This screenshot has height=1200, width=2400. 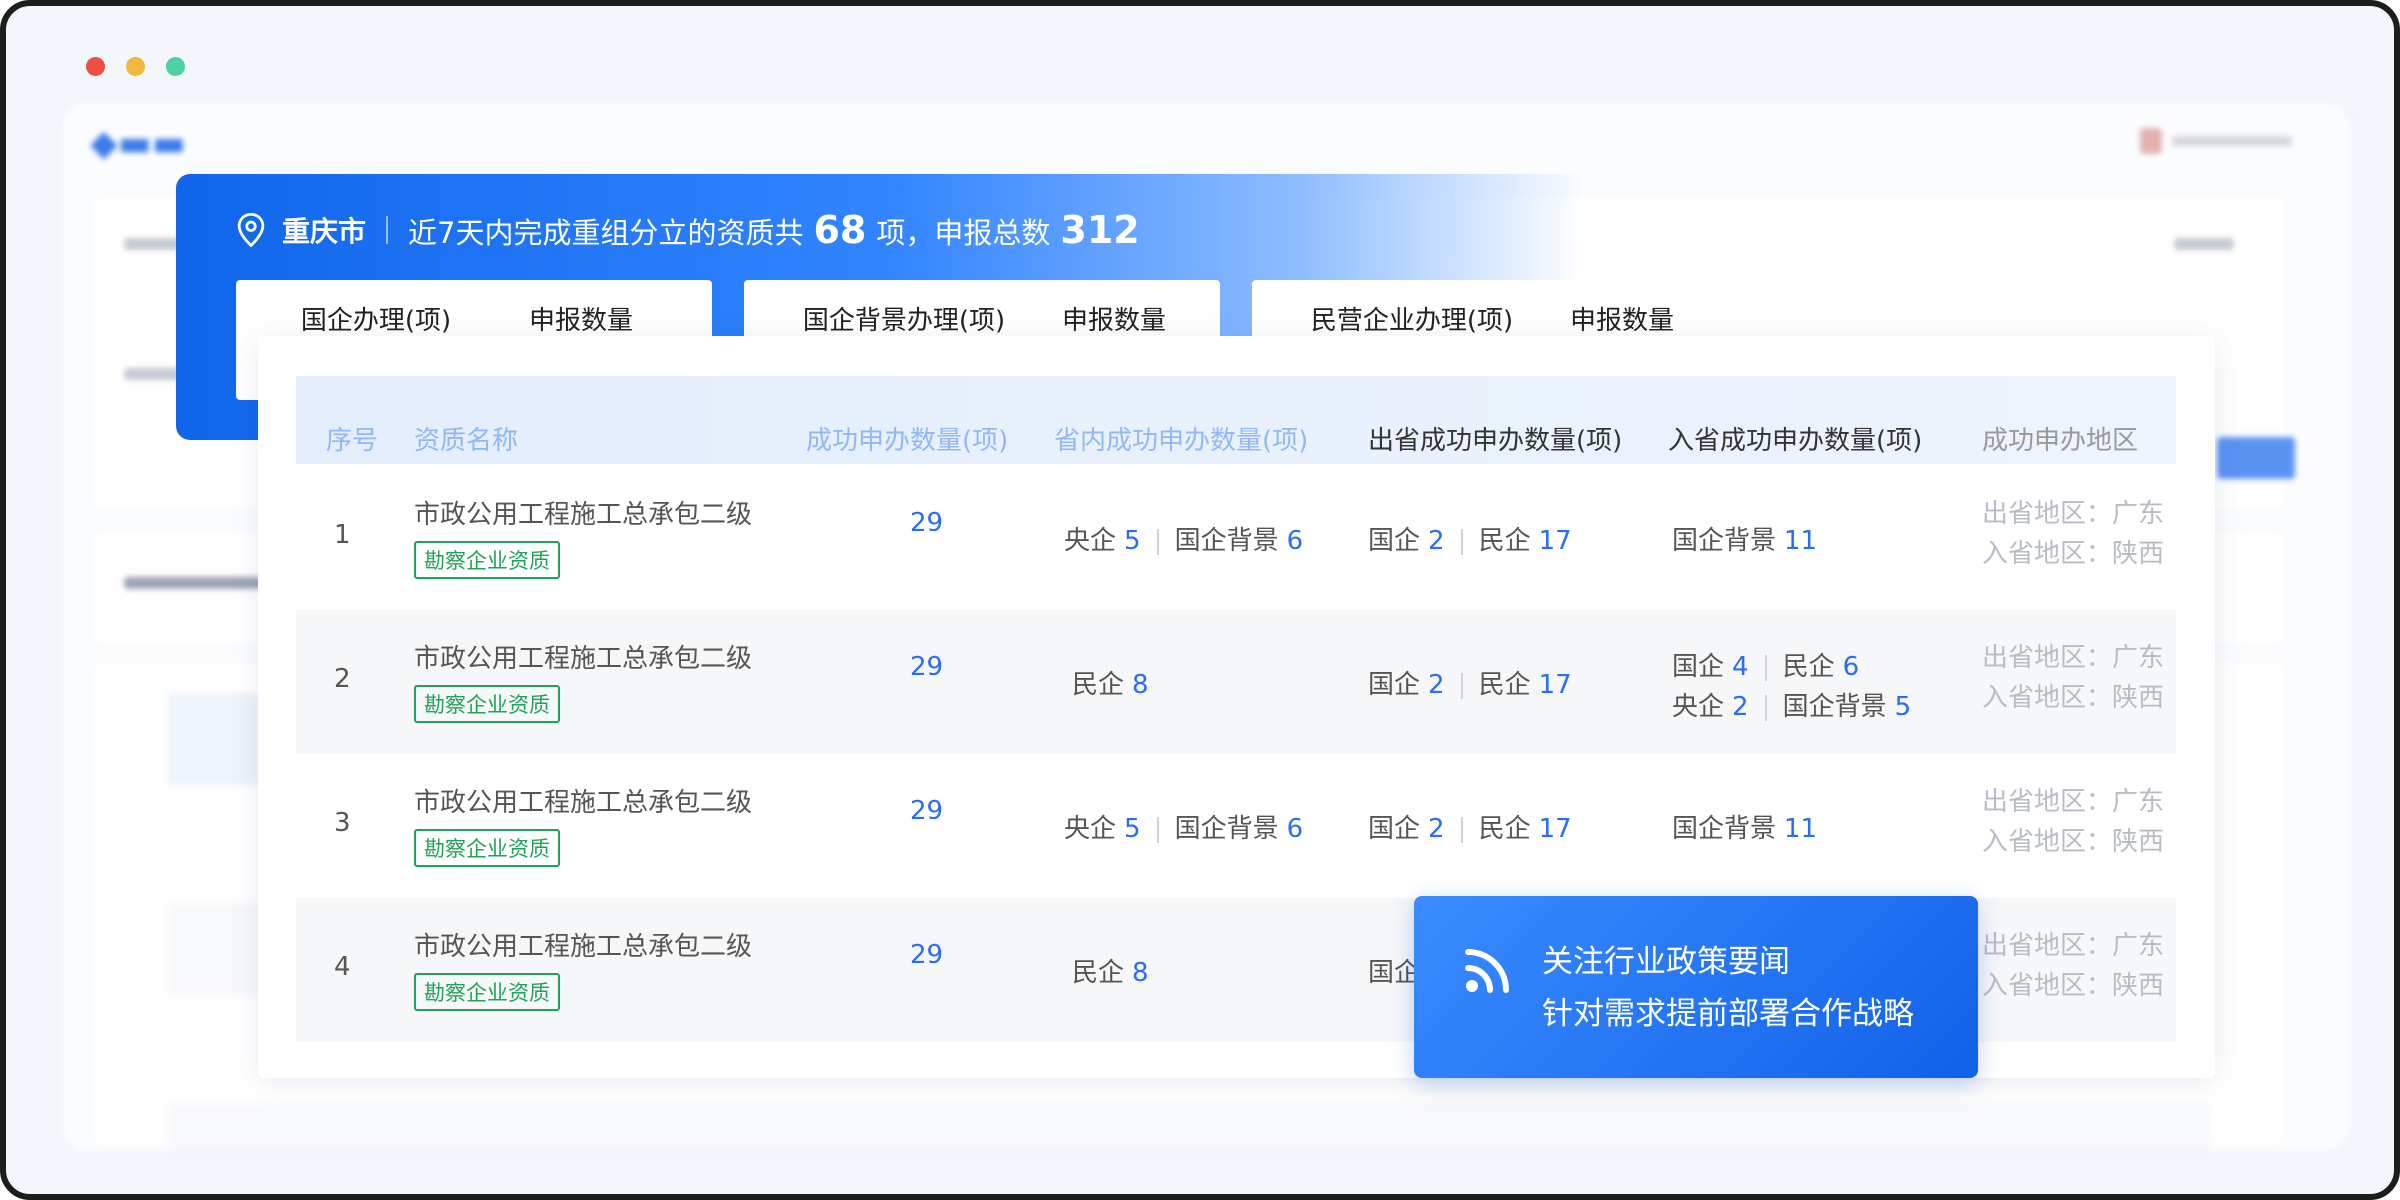 I want to click on avatar, so click(x=2151, y=141).